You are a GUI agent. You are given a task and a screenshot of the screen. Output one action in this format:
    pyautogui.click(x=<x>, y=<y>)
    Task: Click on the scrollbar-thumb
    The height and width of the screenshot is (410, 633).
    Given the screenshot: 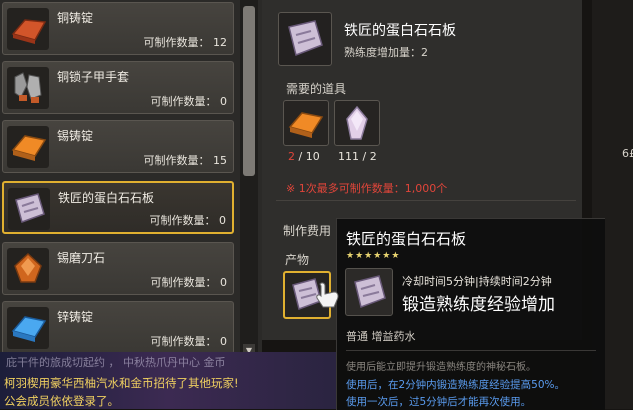 What is the action you would take?
    pyautogui.click(x=249, y=91)
    